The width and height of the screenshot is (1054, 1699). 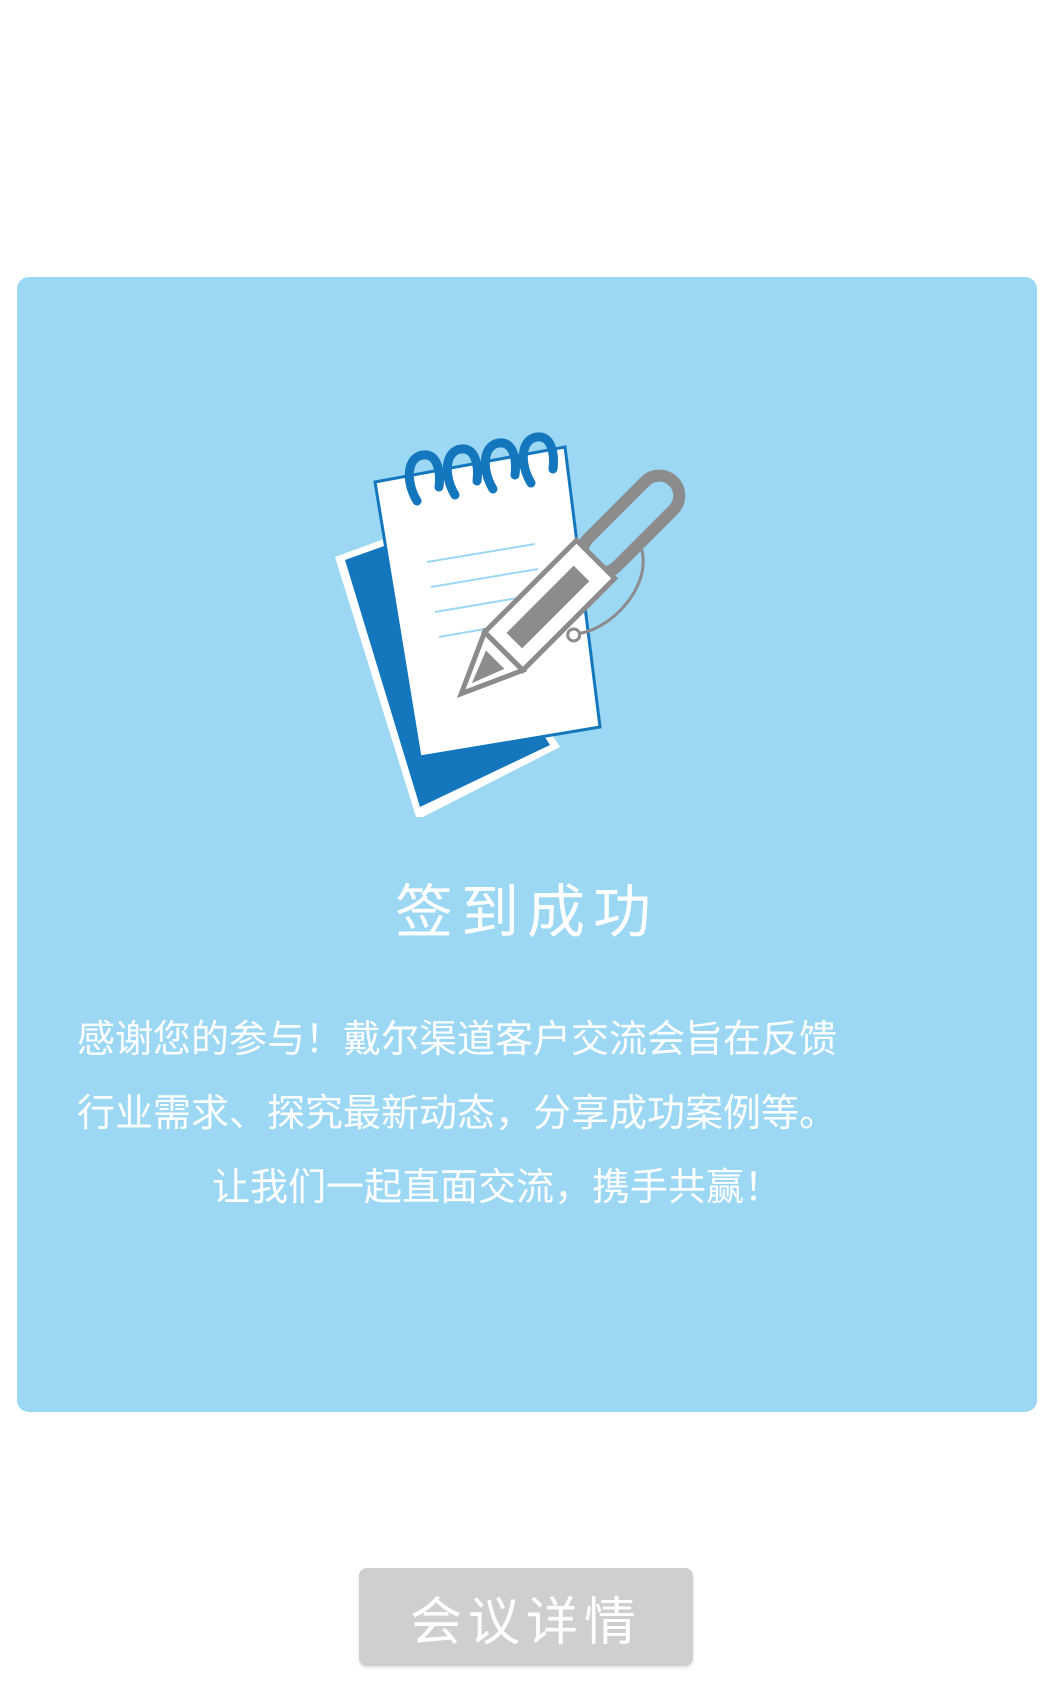 What do you see at coordinates (457, 1039) in the screenshot?
I see `message-line: 感谢您的参与！戴尔渠道客户交流会旨在反馈` at bounding box center [457, 1039].